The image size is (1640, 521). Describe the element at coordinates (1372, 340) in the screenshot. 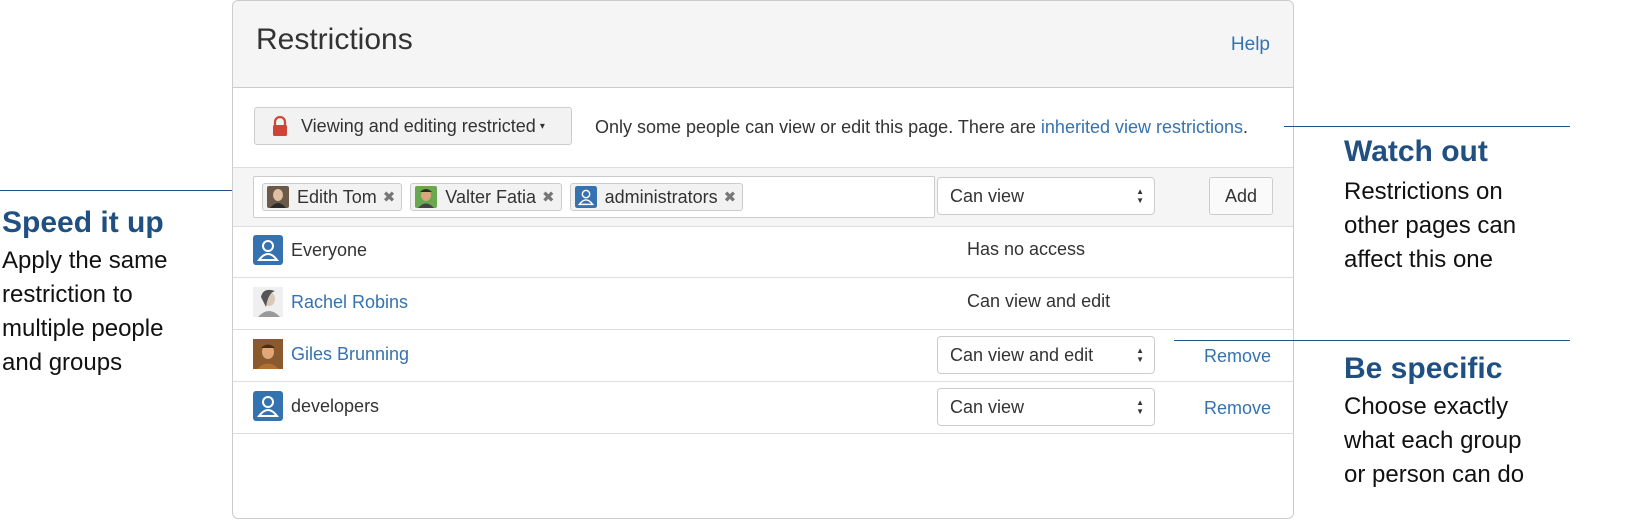

I see `specific-annotation-line` at that location.